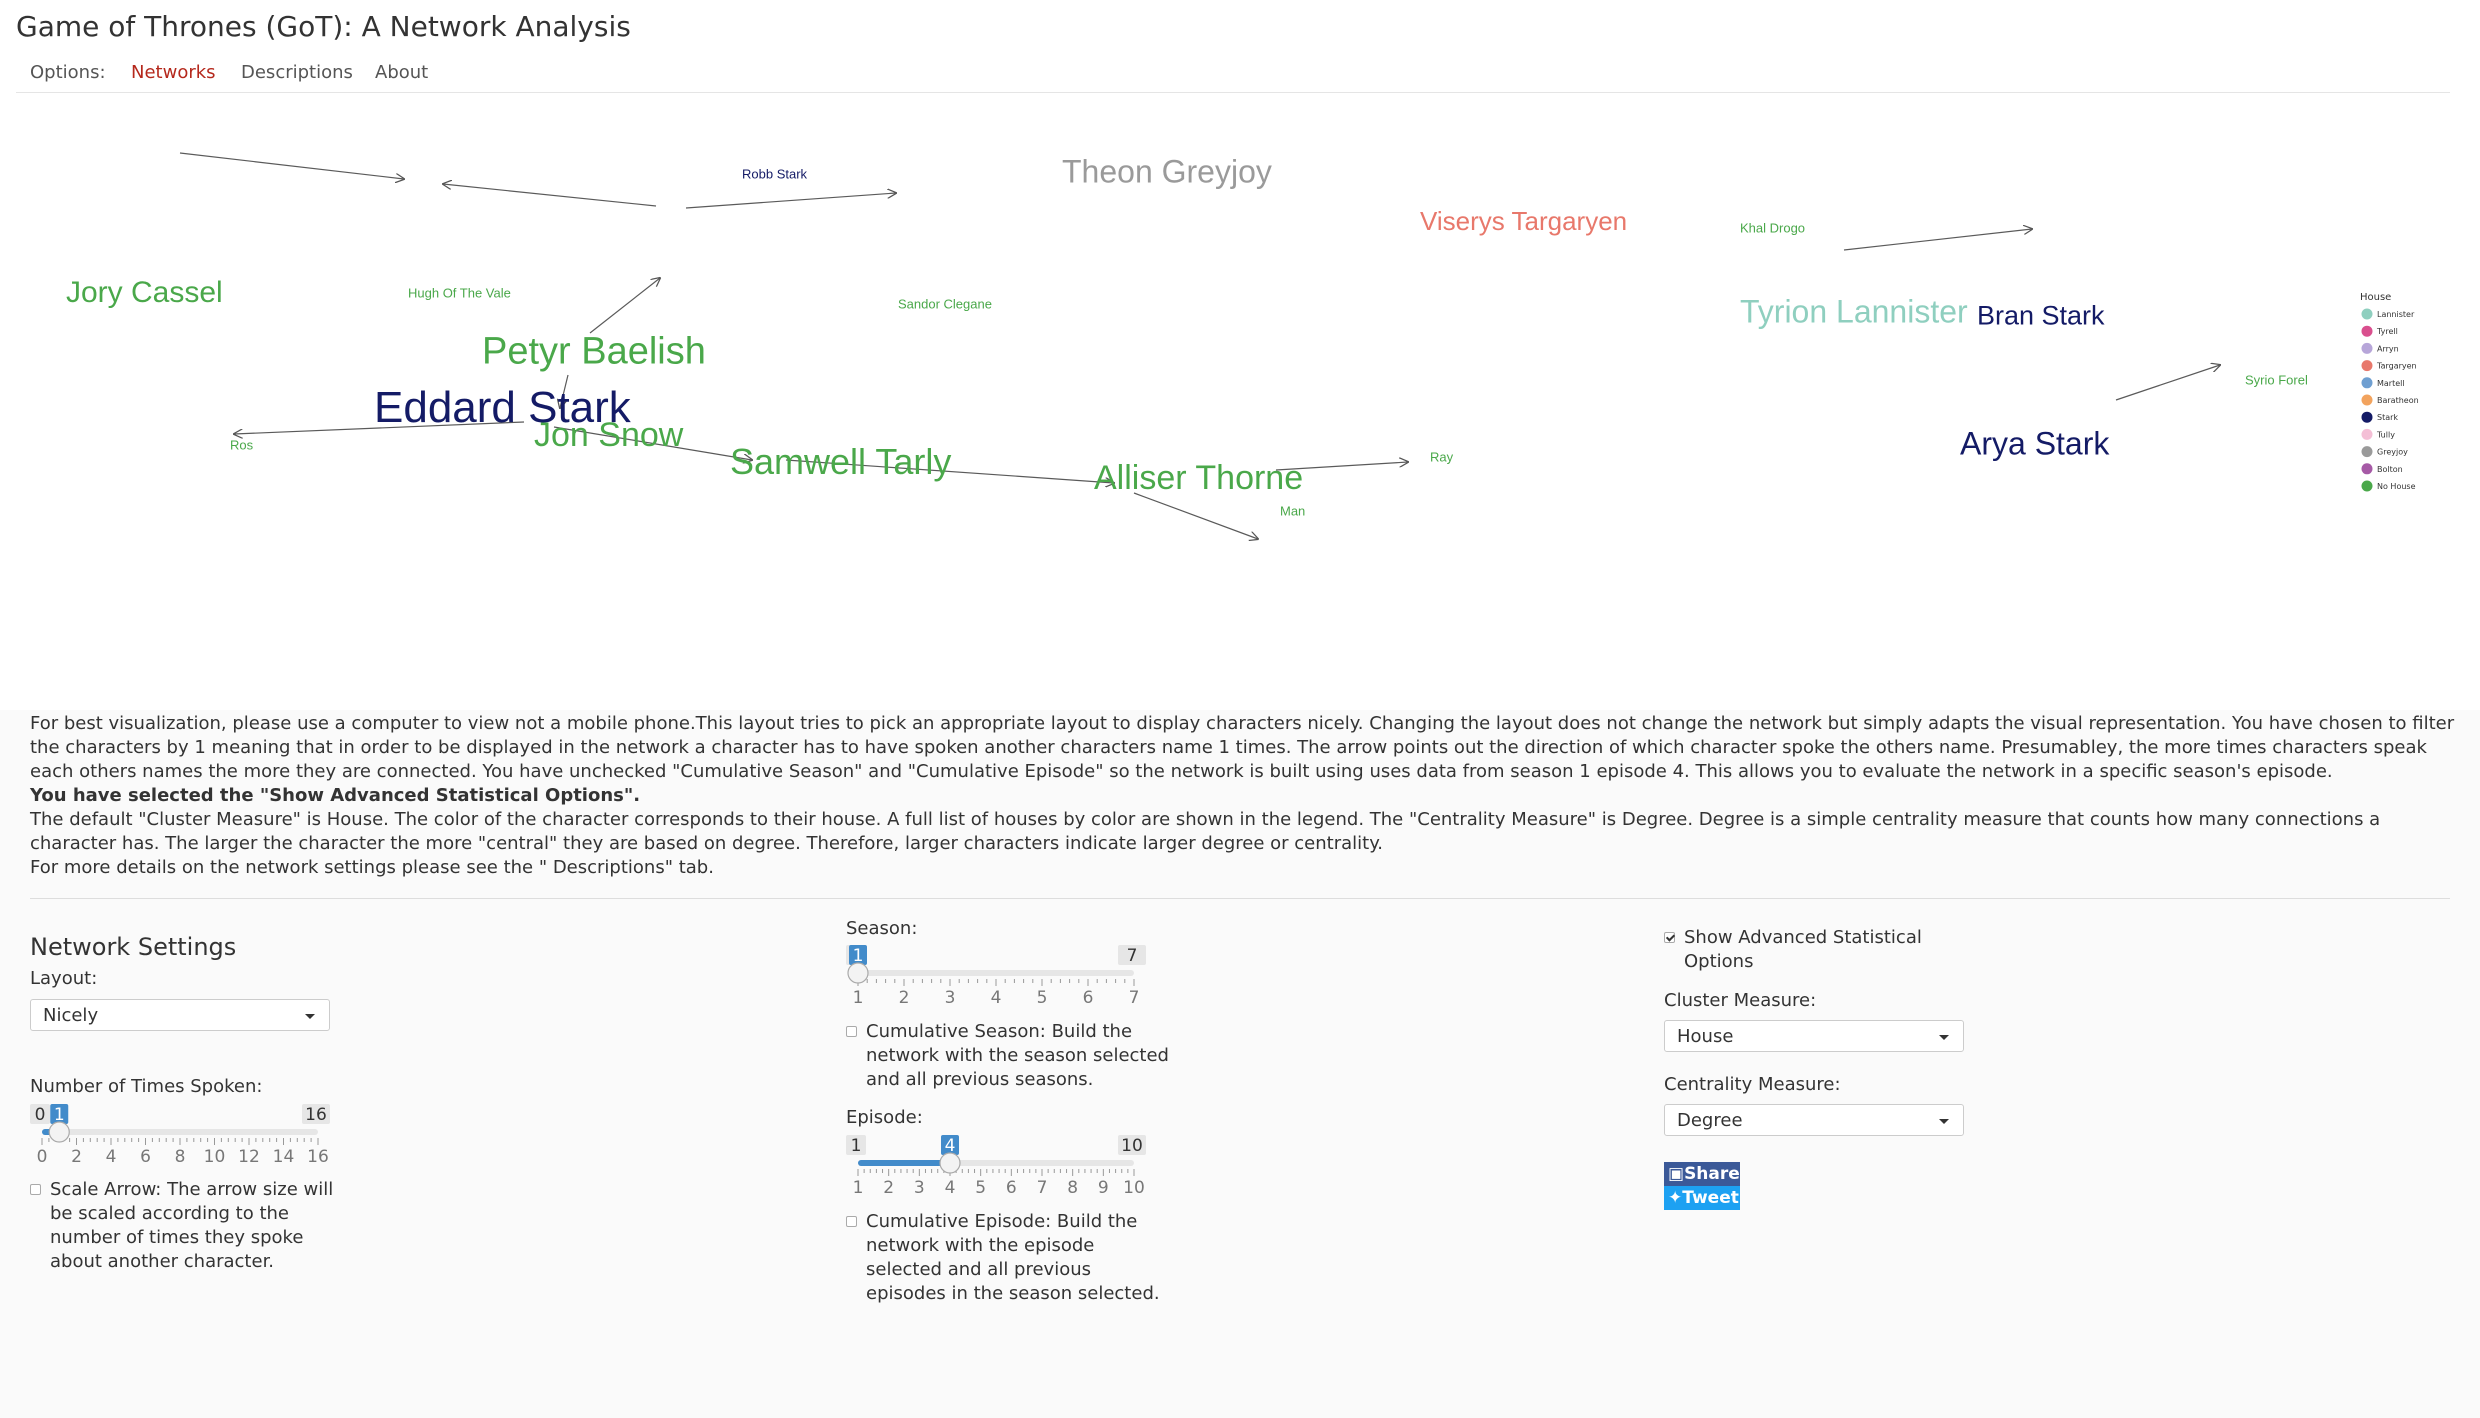 This screenshot has width=2480, height=1418. What do you see at coordinates (1167, 172) in the screenshot?
I see `node-theon-greyjoy: Theon Greyjoy` at bounding box center [1167, 172].